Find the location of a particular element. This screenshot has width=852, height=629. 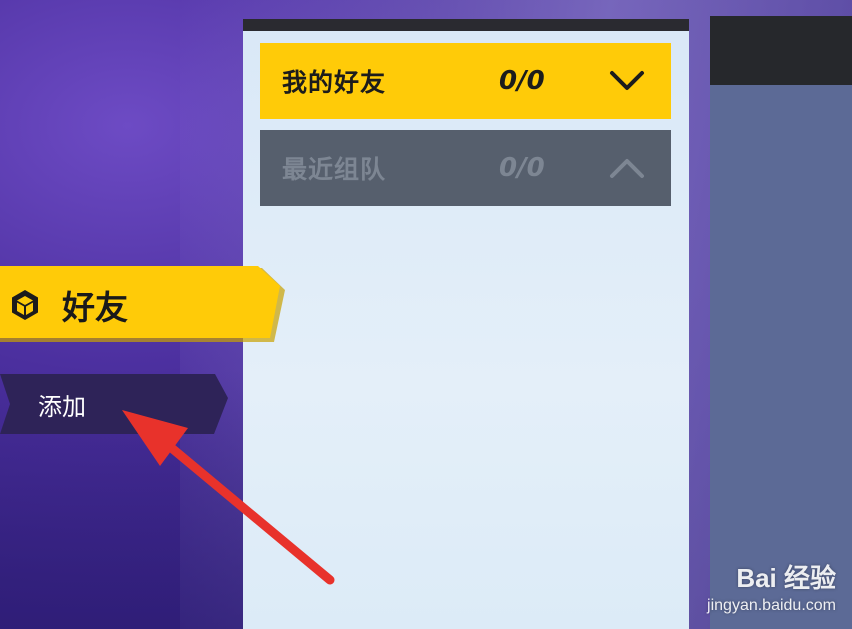

watermark-brand: Bai 经验 is located at coordinates (786, 578).